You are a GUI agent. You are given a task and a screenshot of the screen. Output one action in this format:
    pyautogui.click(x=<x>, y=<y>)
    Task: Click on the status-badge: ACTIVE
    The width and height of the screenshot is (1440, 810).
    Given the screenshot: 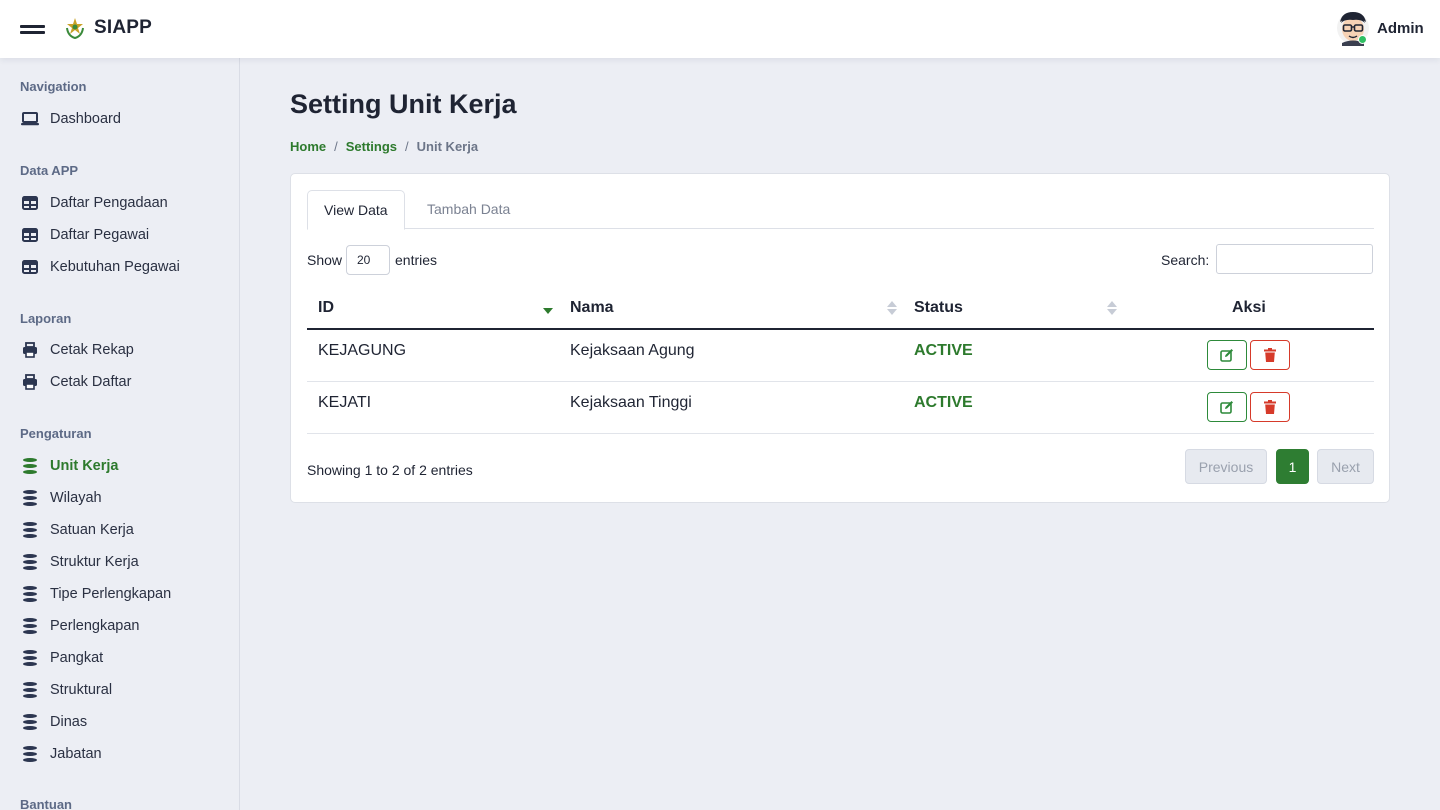 What is the action you would take?
    pyautogui.click(x=943, y=350)
    